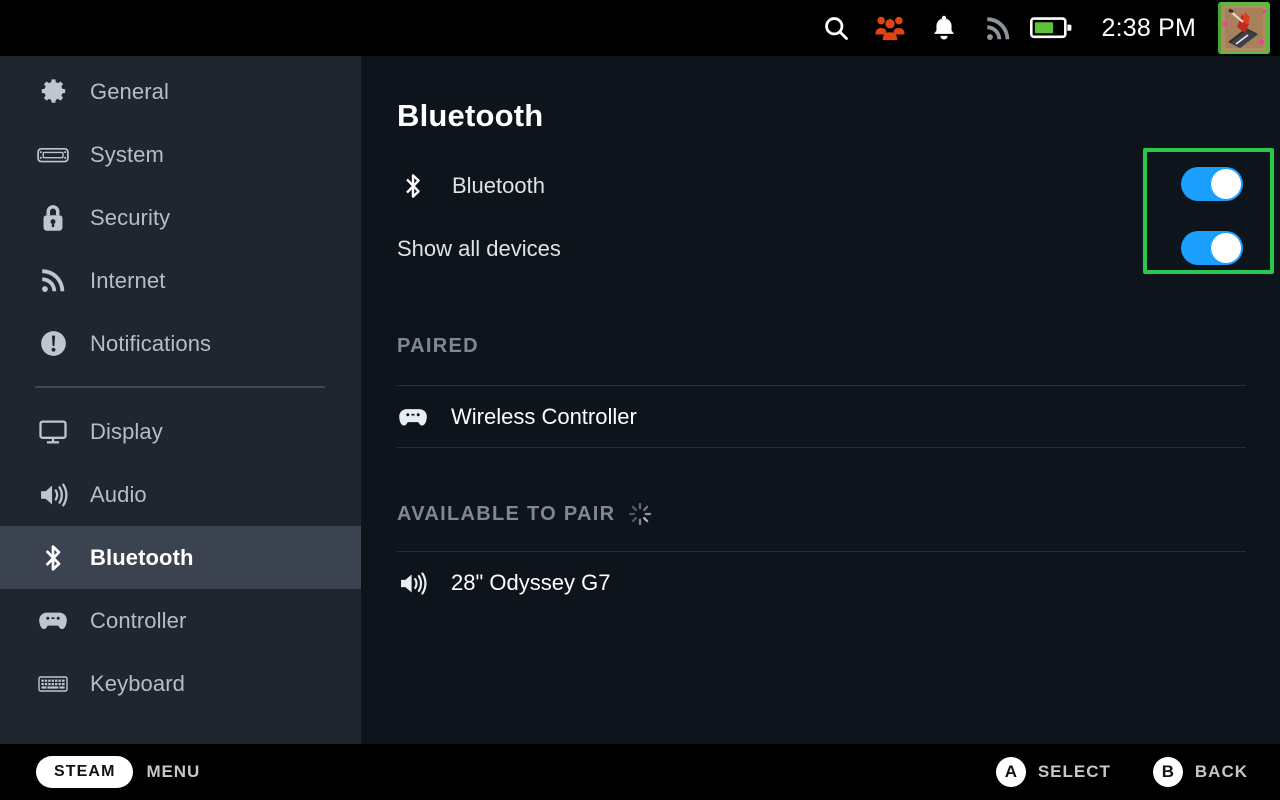 The image size is (1280, 800). I want to click on sidebar-item-controller: Controller, so click(180, 620).